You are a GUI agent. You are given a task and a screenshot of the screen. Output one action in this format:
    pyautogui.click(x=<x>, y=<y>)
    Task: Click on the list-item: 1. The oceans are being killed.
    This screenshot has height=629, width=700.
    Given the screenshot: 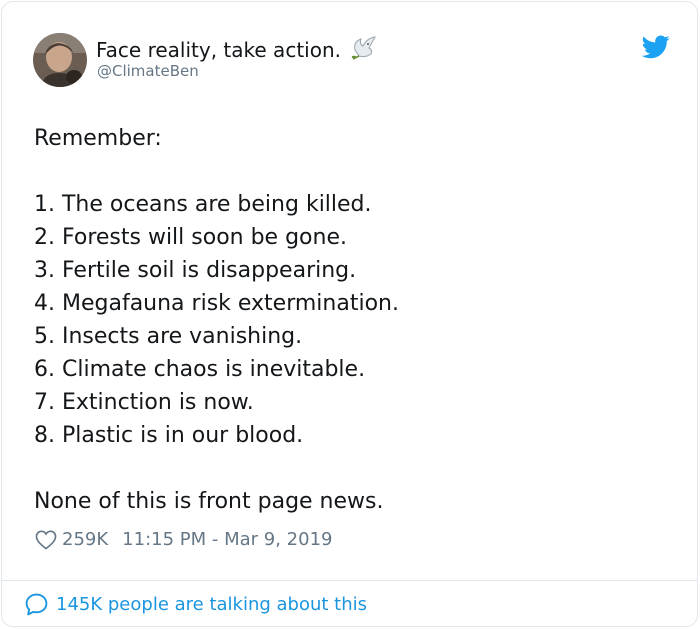 What is the action you would take?
    pyautogui.click(x=203, y=204)
    